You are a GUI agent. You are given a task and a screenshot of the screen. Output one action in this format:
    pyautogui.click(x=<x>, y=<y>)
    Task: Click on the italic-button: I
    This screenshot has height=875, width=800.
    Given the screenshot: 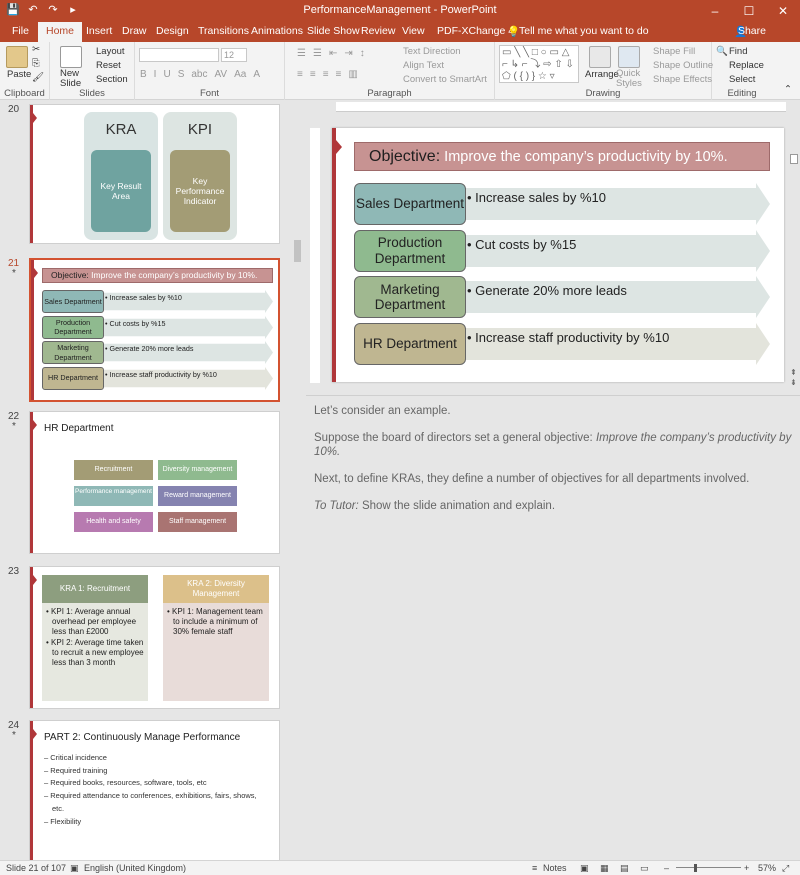 What is the action you would take?
    pyautogui.click(x=155, y=74)
    